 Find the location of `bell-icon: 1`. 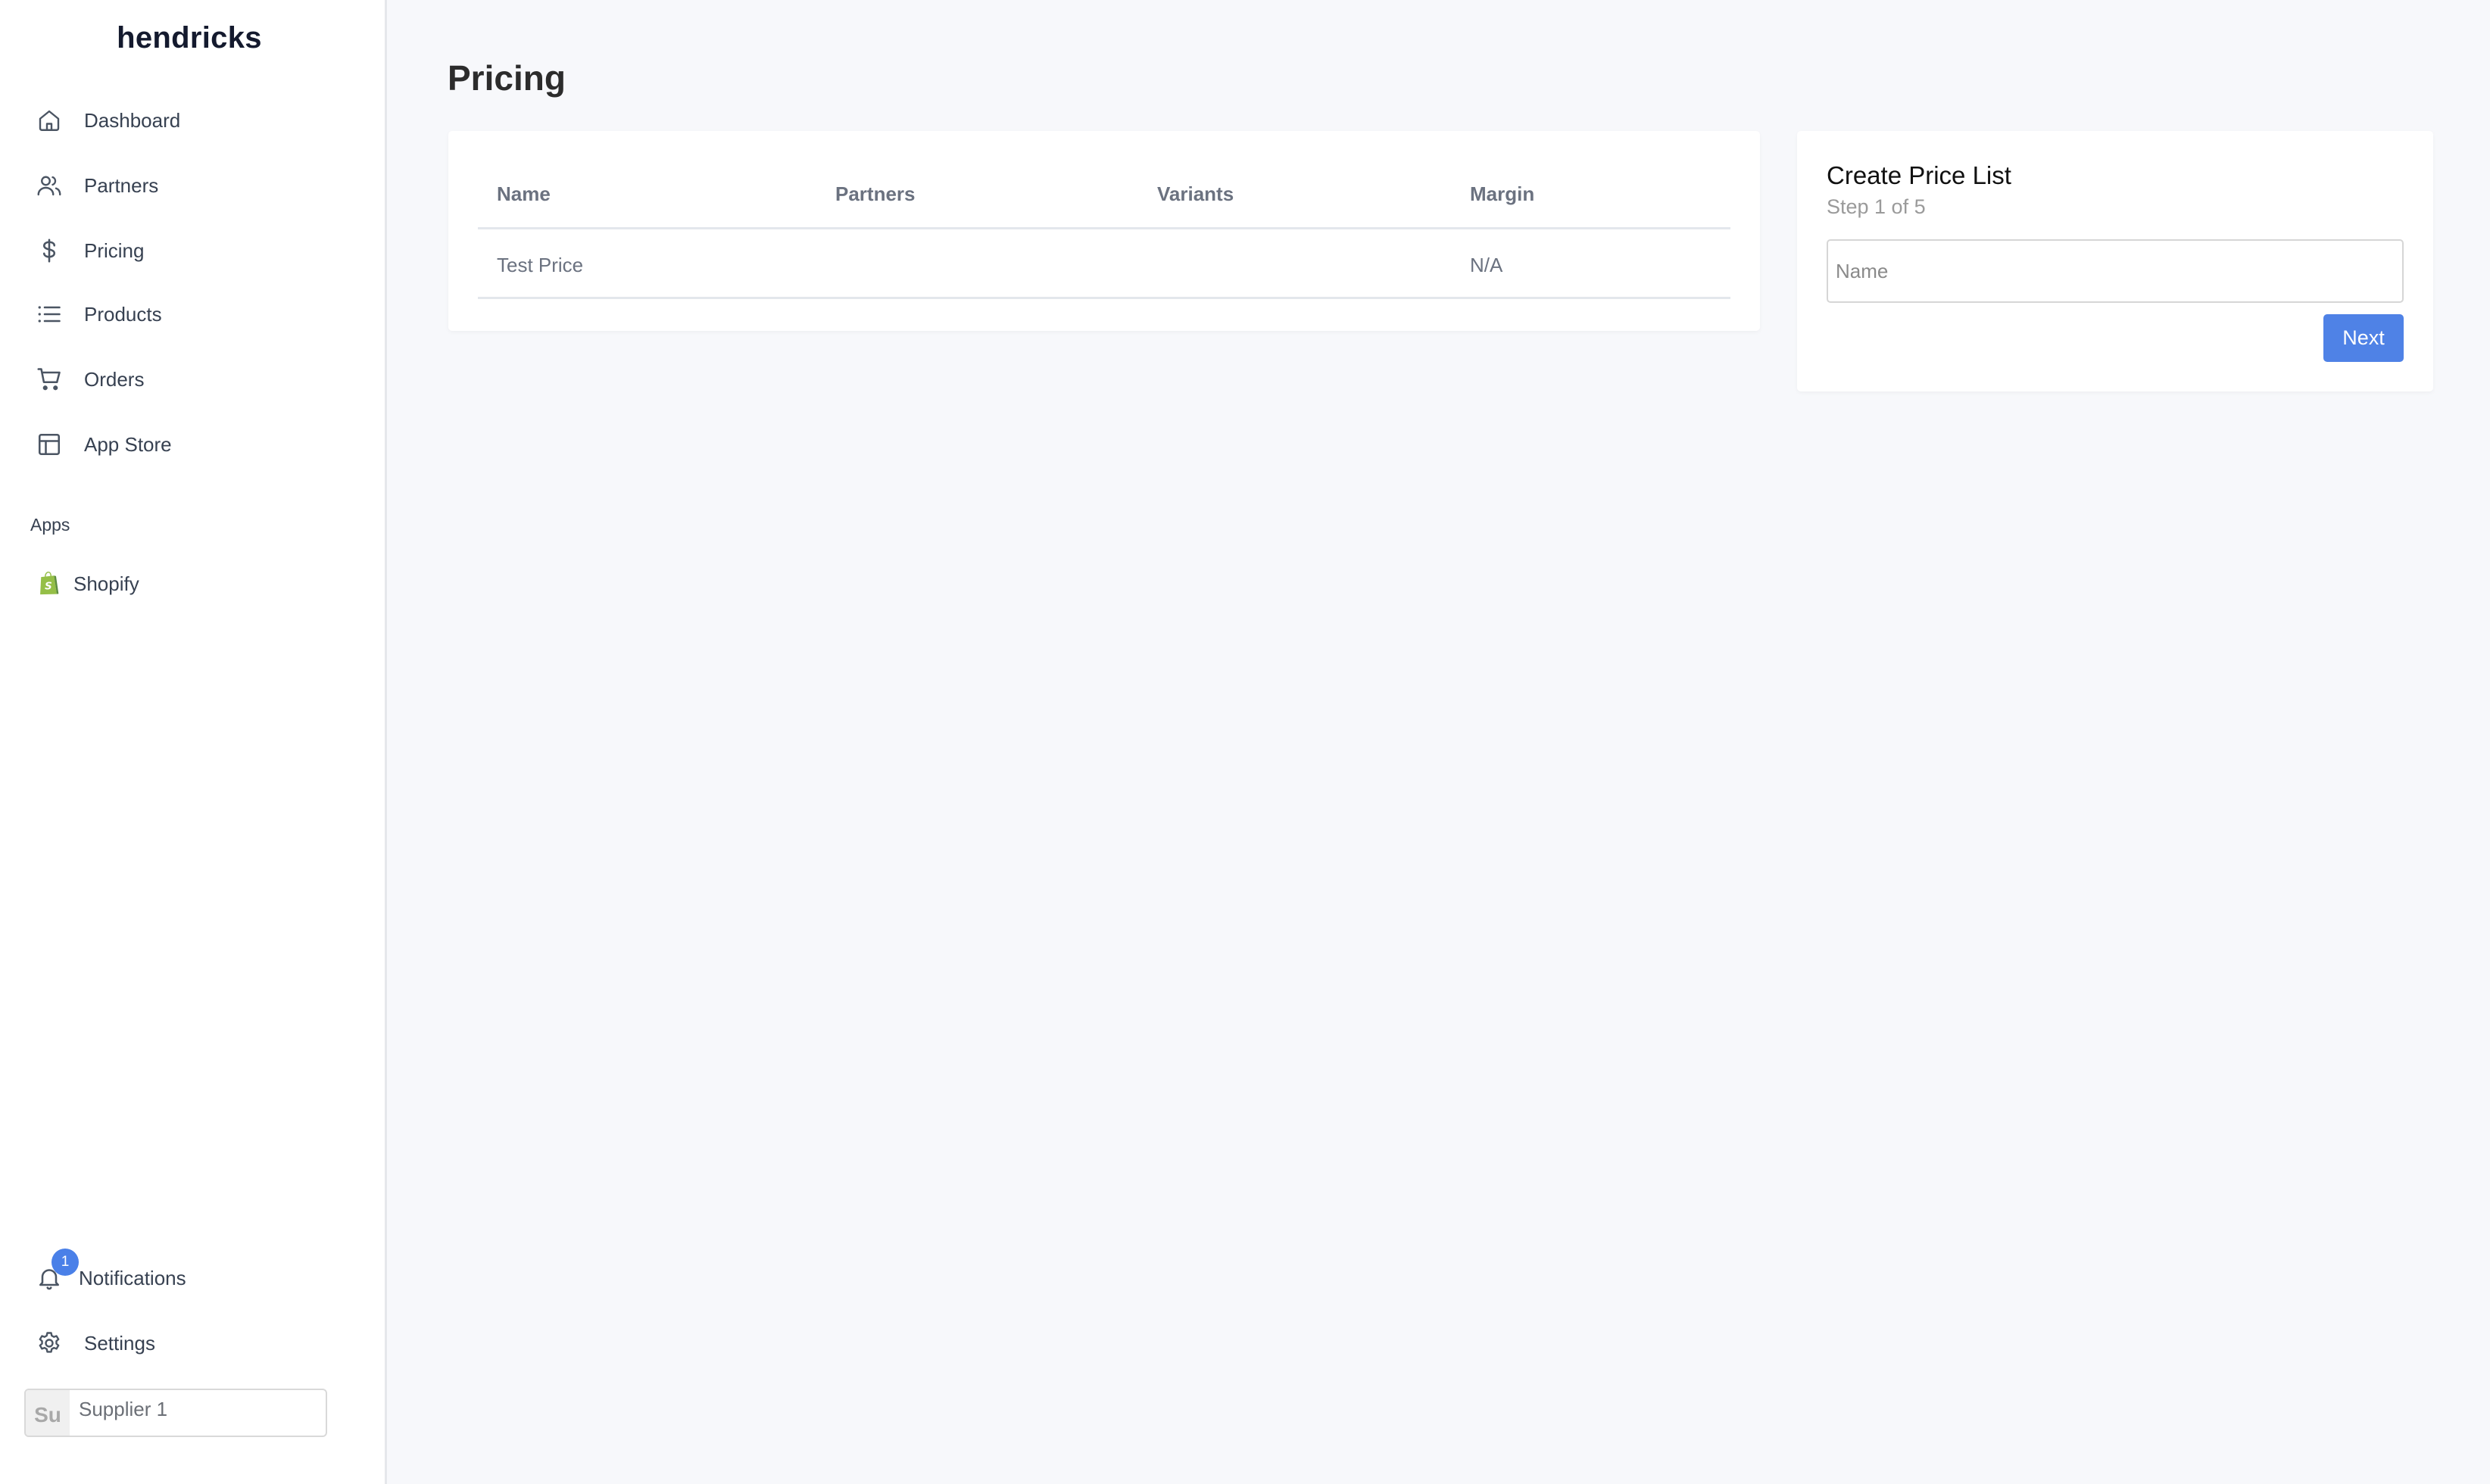

bell-icon: 1 is located at coordinates (56, 1271).